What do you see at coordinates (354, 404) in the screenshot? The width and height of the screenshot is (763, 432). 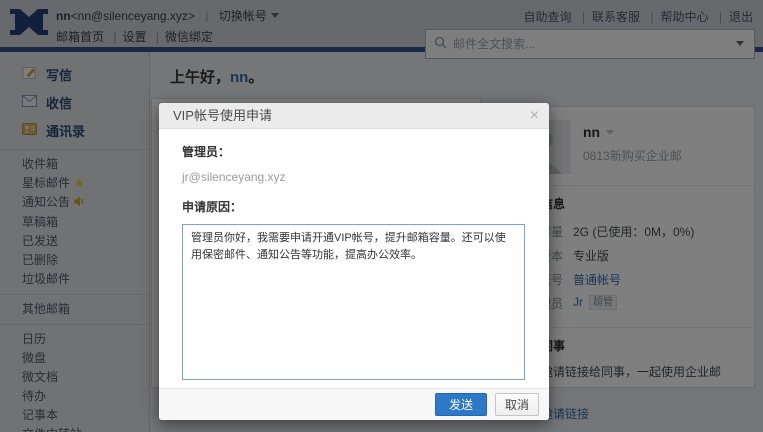 I see `dialog-footer: 发送 取消` at bounding box center [354, 404].